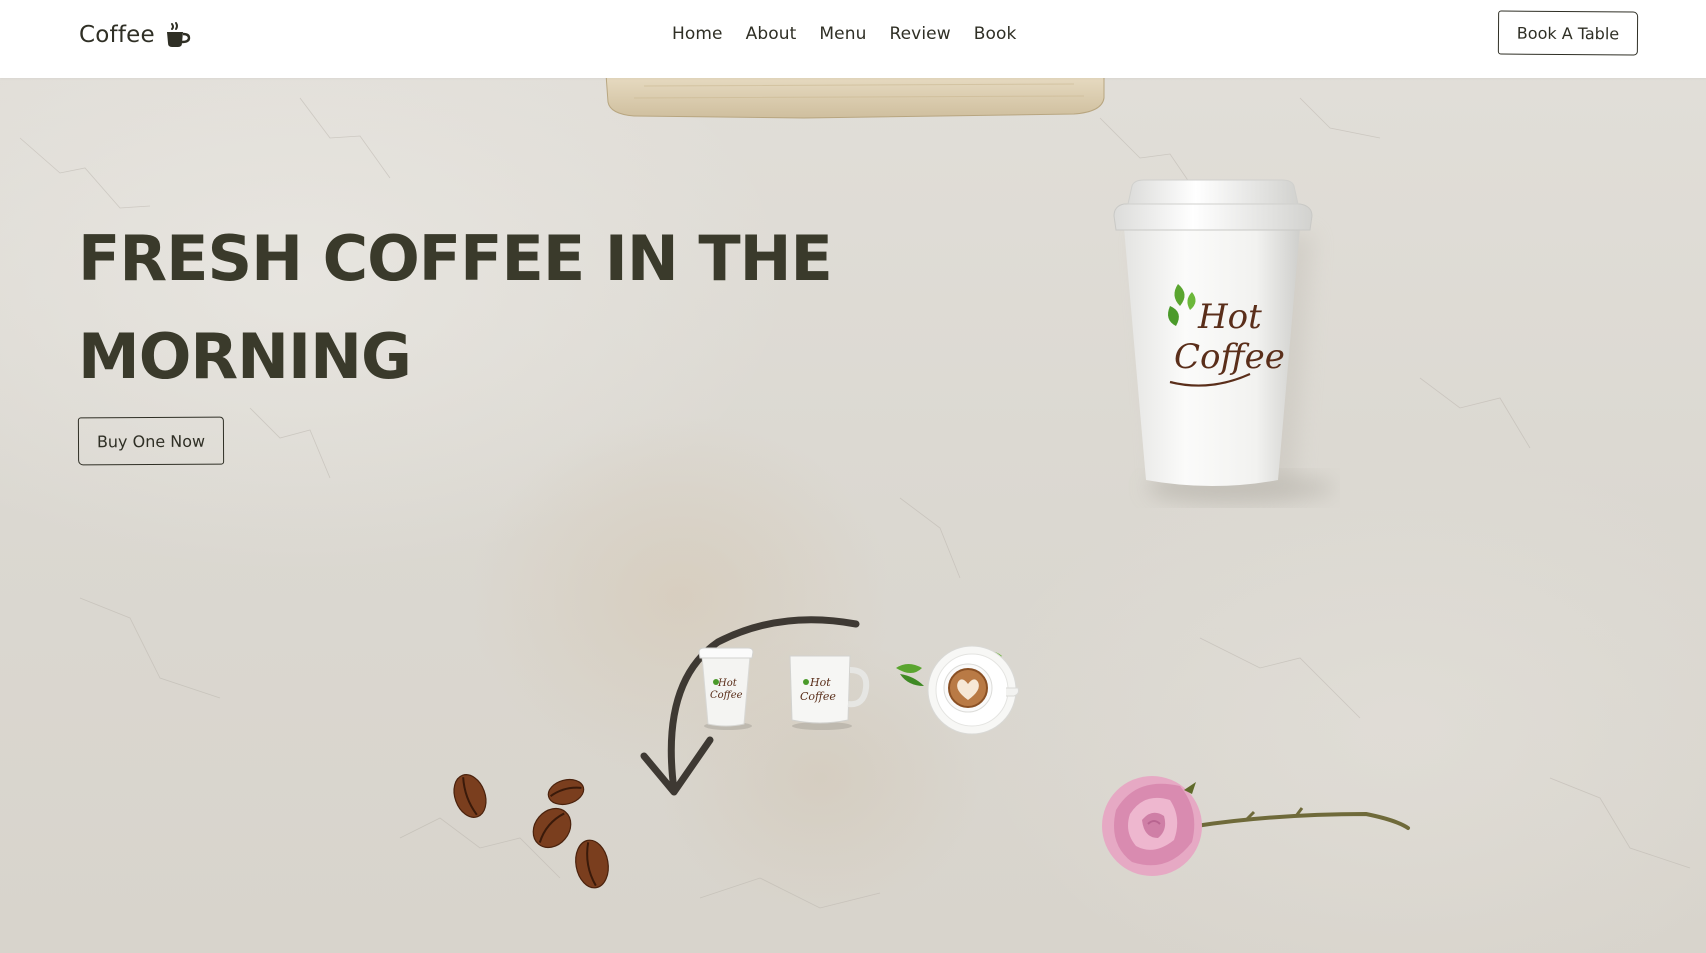 The height and width of the screenshot is (953, 1706). What do you see at coordinates (995, 34) in the screenshot?
I see `nav-link-book: Book` at bounding box center [995, 34].